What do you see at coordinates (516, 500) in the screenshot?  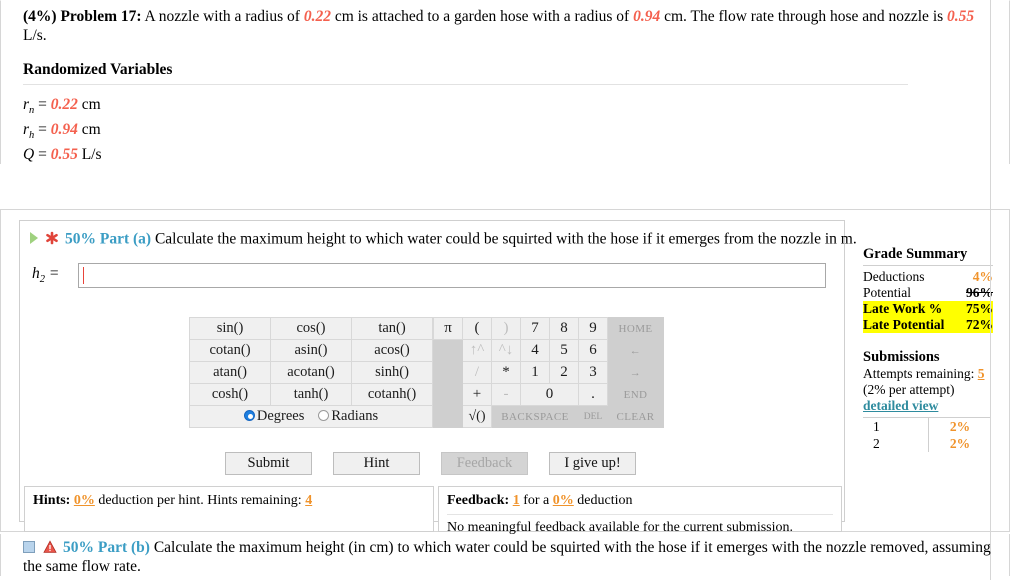 I see `feedback-count: 1` at bounding box center [516, 500].